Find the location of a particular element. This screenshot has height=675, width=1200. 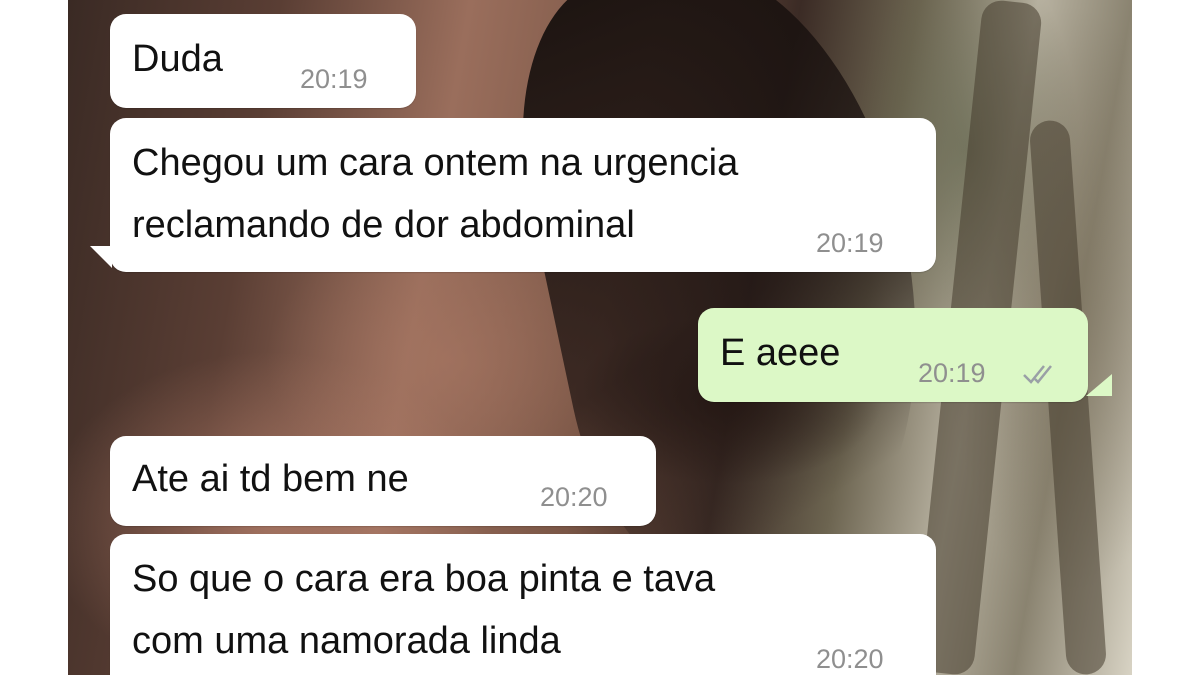

message-text: Duda is located at coordinates (177, 59).